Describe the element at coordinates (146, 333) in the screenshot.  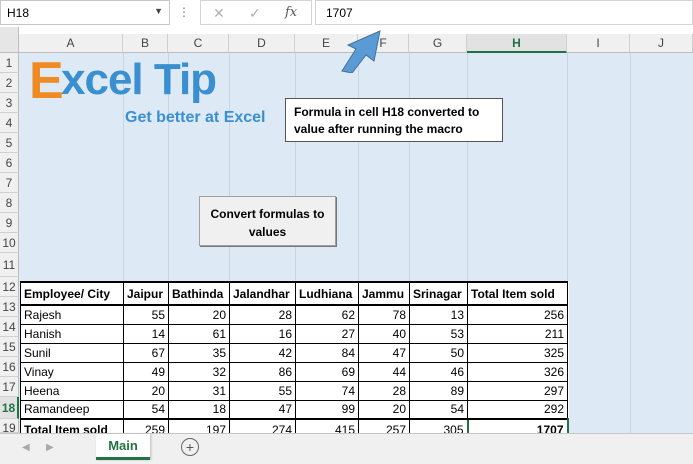
I see `value-cell: 14` at that location.